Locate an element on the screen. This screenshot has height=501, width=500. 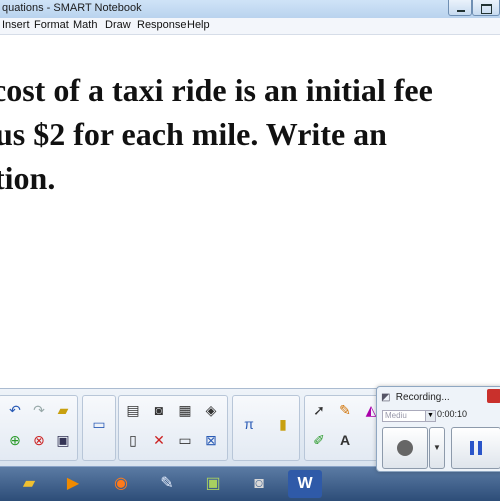
clipart-icon: ◈ is located at coordinates (211, 410).